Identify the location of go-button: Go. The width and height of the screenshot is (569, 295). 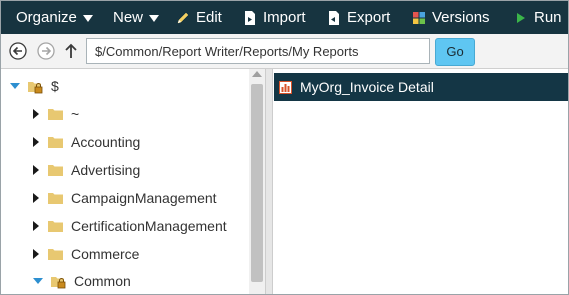
(455, 52).